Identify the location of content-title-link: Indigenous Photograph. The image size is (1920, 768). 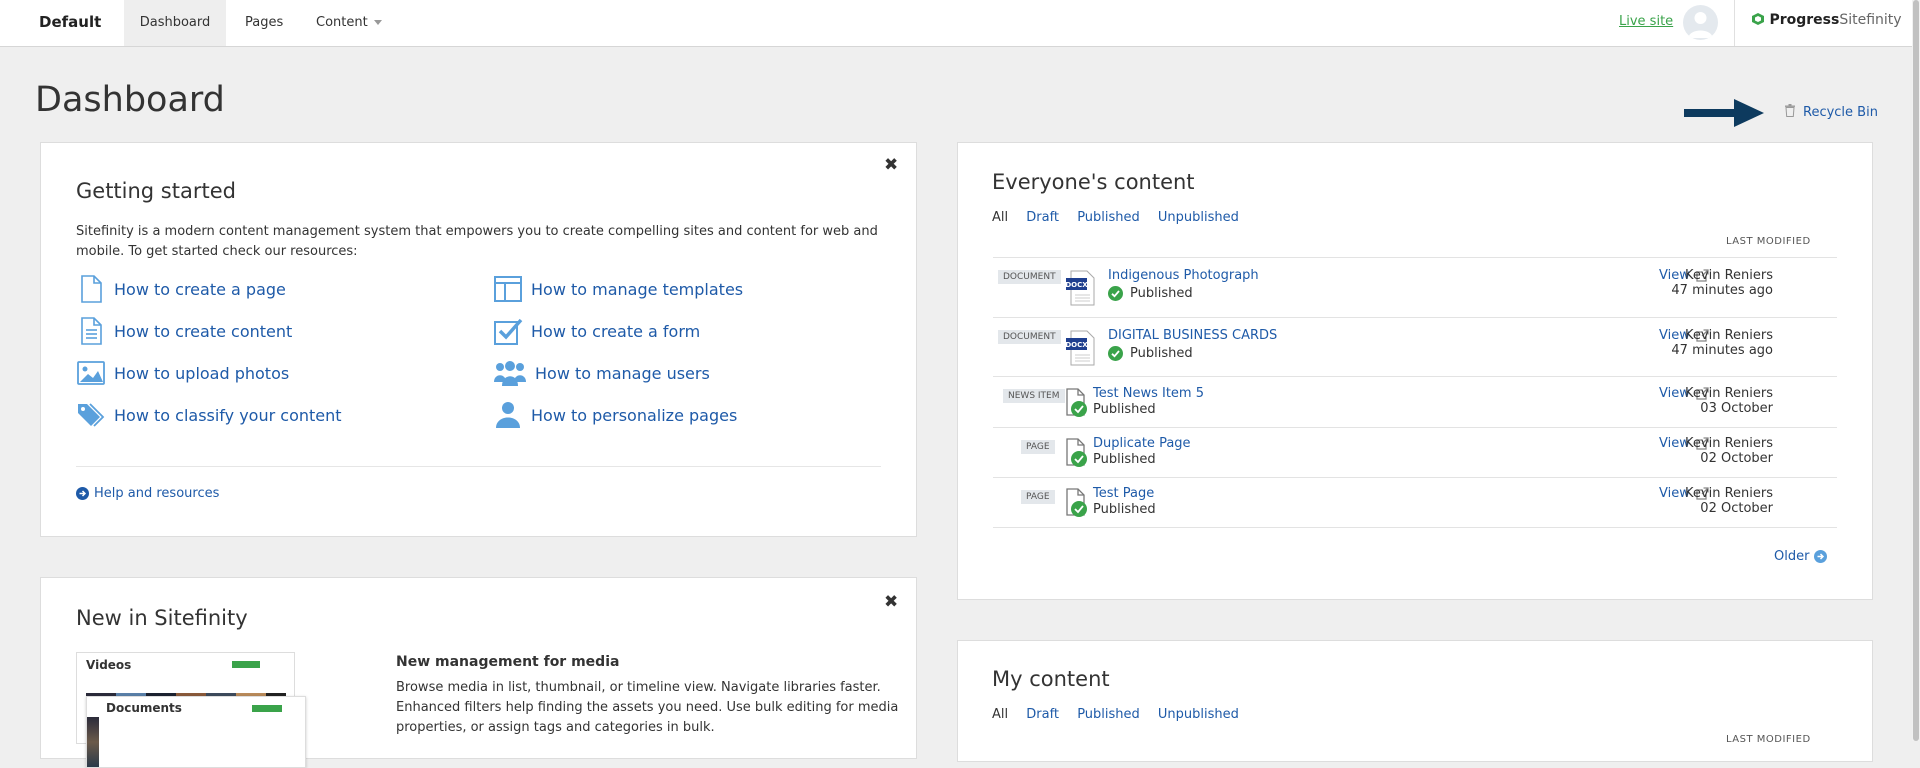
(1183, 275).